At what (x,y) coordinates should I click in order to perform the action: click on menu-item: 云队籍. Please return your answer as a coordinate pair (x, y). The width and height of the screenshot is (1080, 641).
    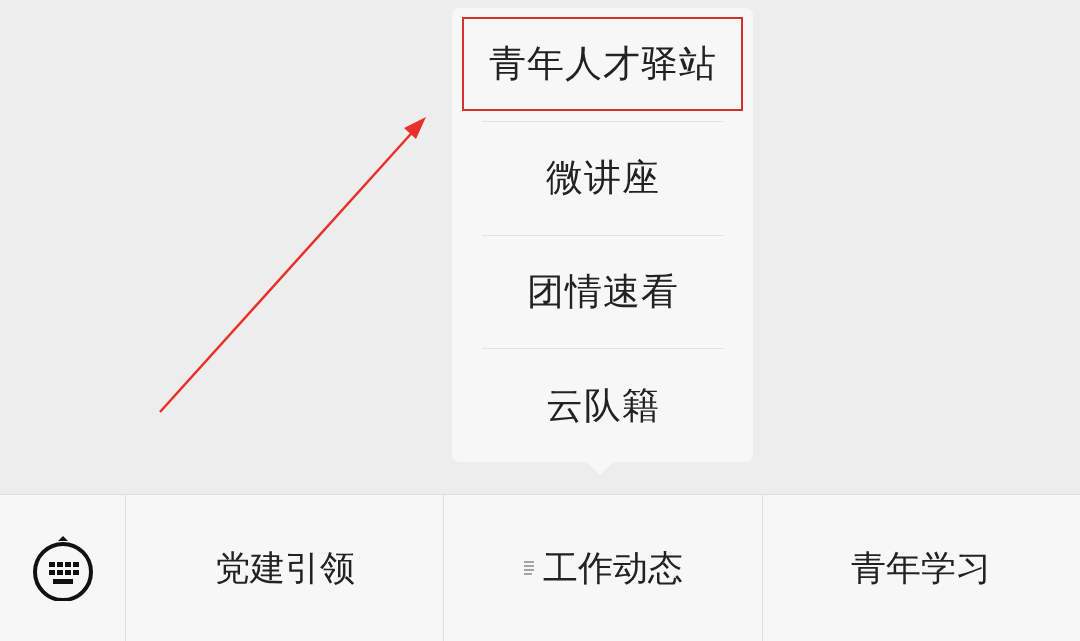
    Looking at the image, I should click on (602, 405).